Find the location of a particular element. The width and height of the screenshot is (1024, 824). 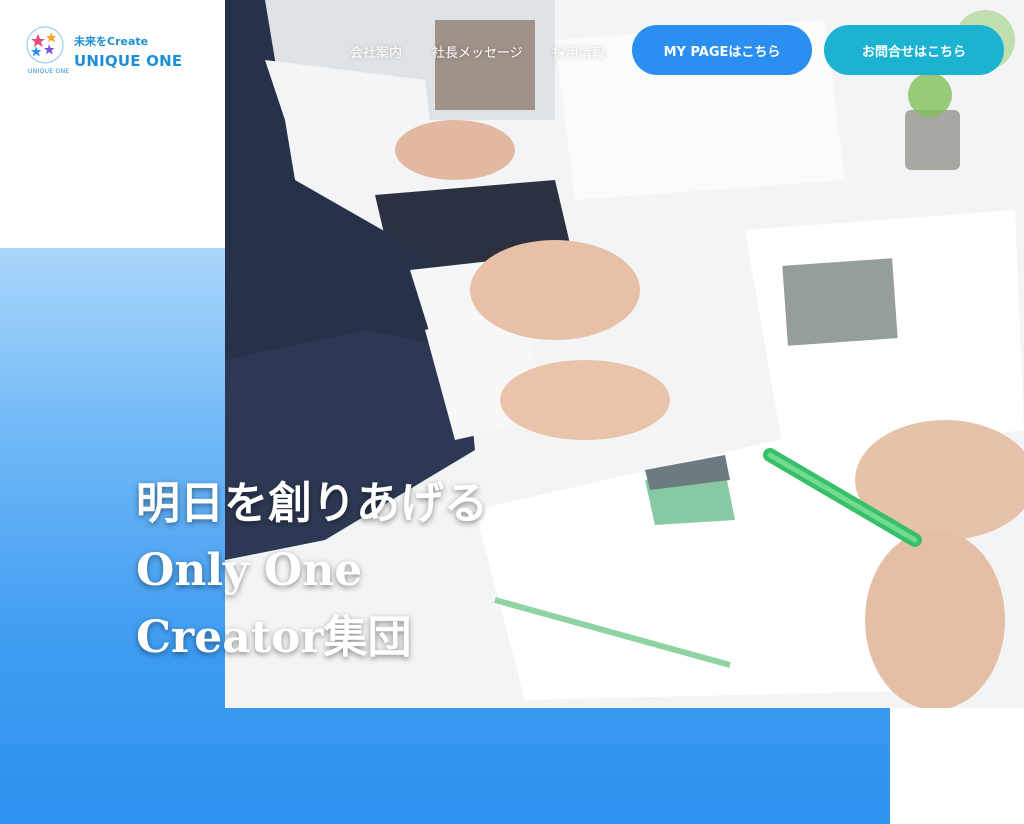

brand-name: UNIQUE ONE is located at coordinates (128, 61).